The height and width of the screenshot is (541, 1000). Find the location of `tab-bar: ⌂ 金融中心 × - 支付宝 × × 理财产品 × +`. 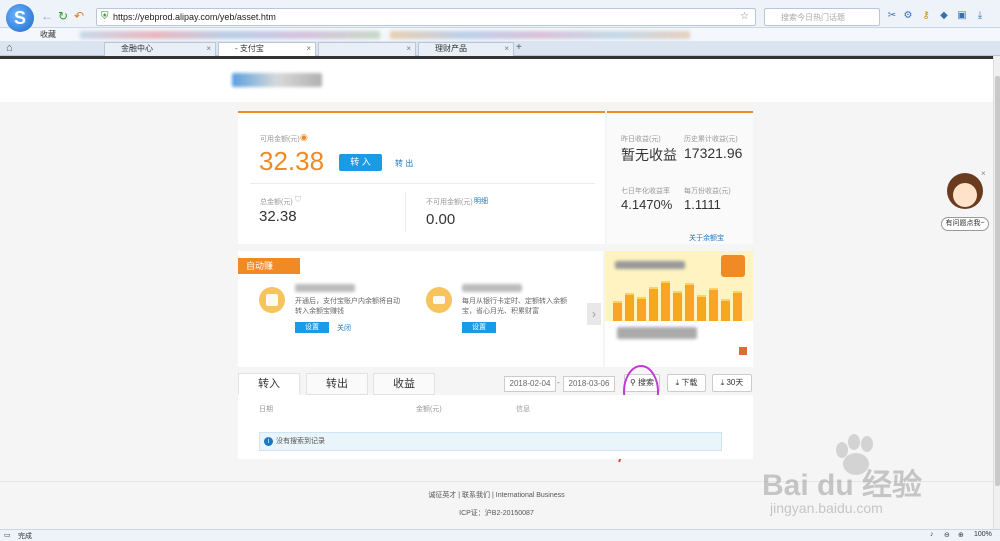

tab-bar: ⌂ 金融中心 × - 支付宝 × × 理财产品 × + is located at coordinates (500, 48).